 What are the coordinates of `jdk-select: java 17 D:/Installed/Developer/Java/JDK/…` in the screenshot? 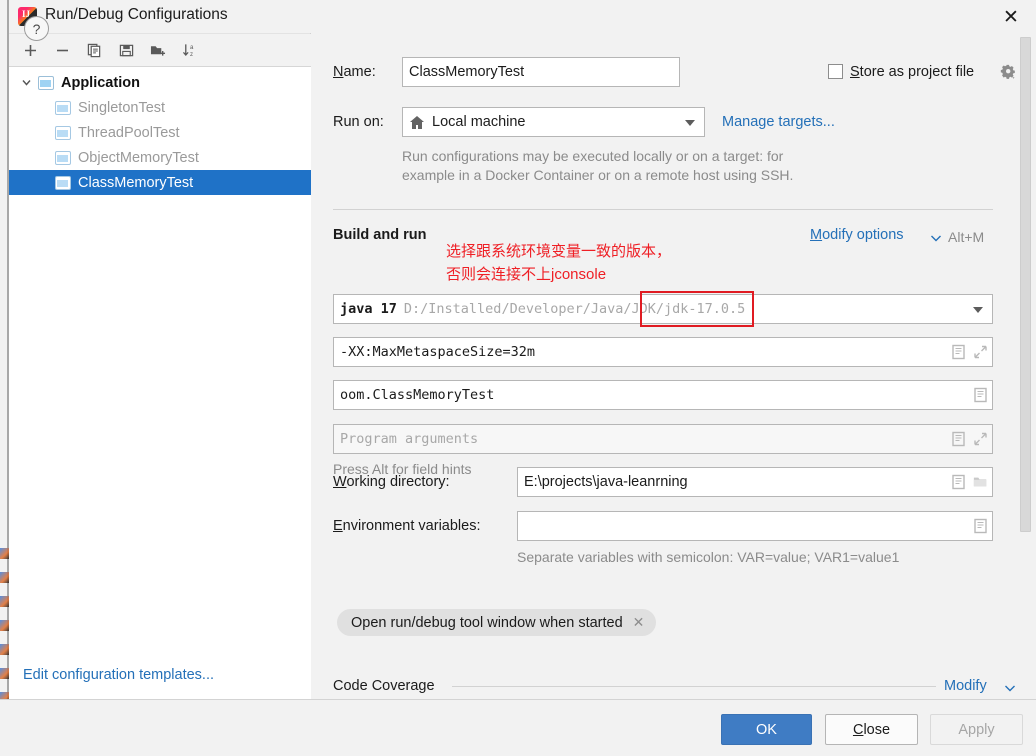 It's located at (663, 309).